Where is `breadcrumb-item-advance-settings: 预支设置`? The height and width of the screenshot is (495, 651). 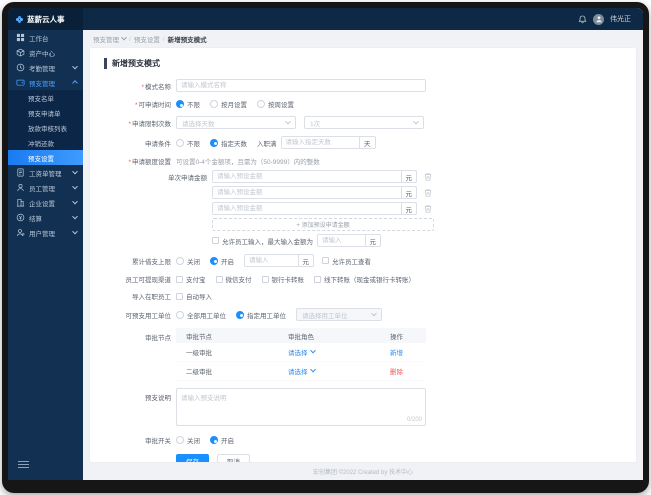 breadcrumb-item-advance-settings: 预支设置 is located at coordinates (147, 39).